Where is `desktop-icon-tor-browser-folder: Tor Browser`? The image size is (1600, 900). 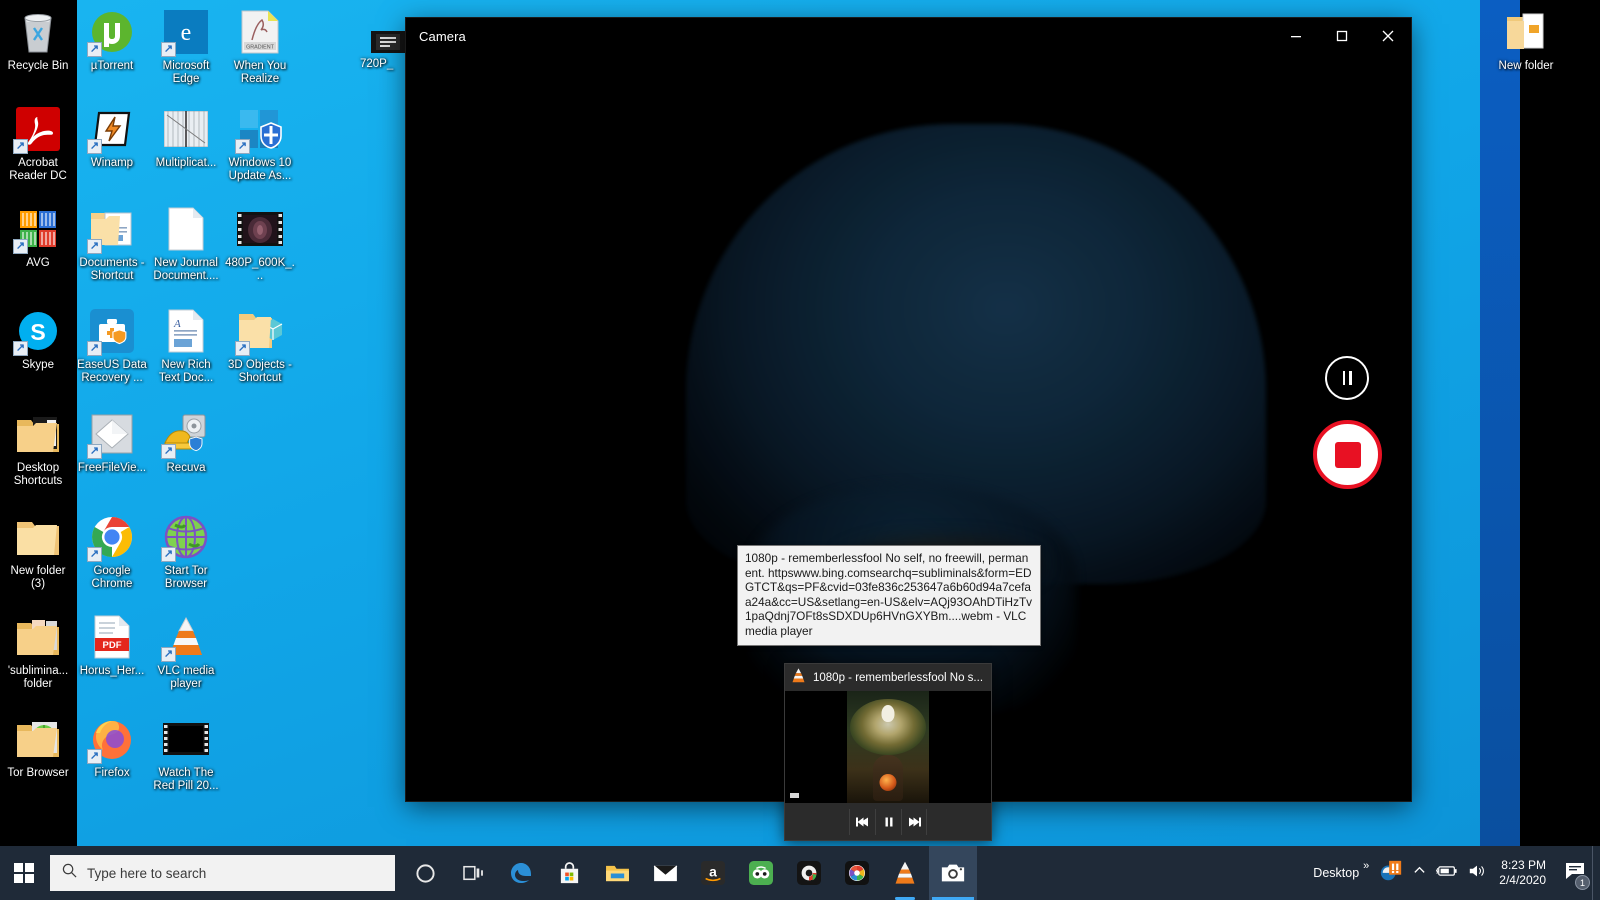 desktop-icon-tor-browser-folder: Tor Browser is located at coordinates (38, 747).